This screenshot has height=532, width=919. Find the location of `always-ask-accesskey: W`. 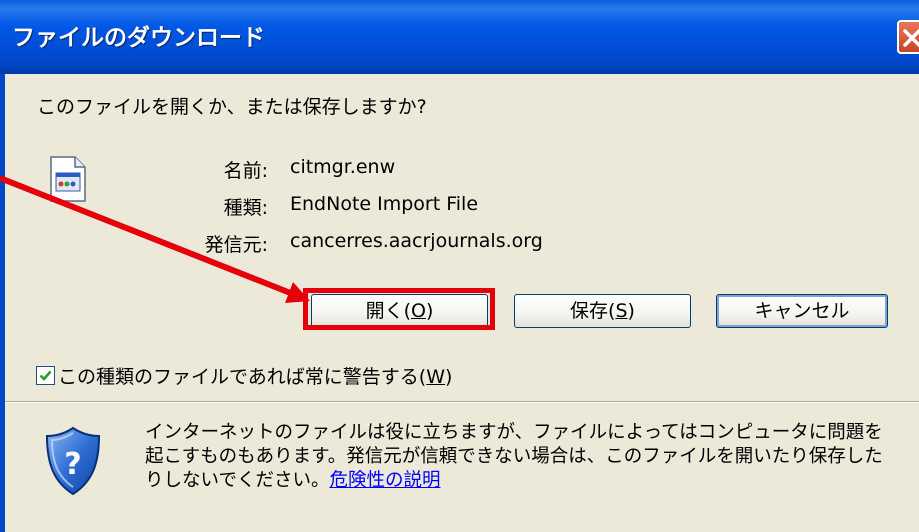

always-ask-accesskey: W is located at coordinates (436, 377).